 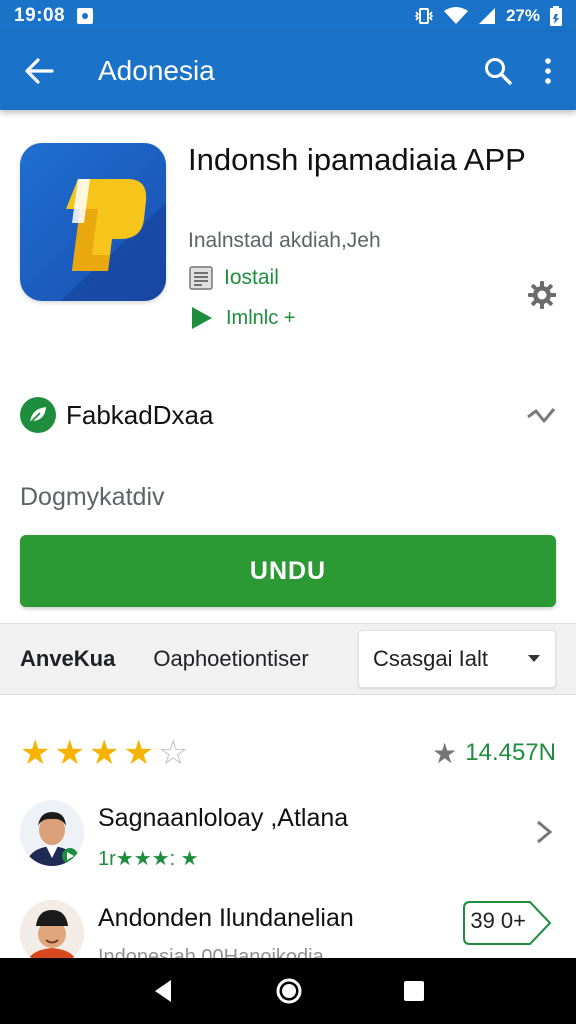 I want to click on rating-count-value: 14.457N, so click(x=510, y=752).